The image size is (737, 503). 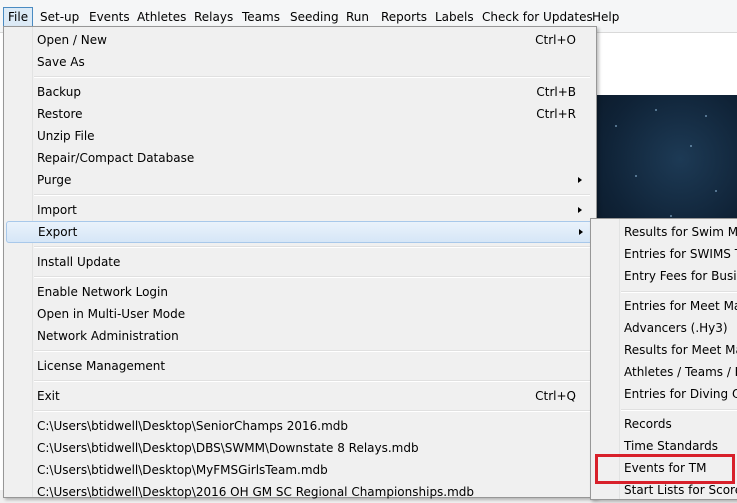 What do you see at coordinates (404, 17) in the screenshot?
I see `menu-reports: Reports` at bounding box center [404, 17].